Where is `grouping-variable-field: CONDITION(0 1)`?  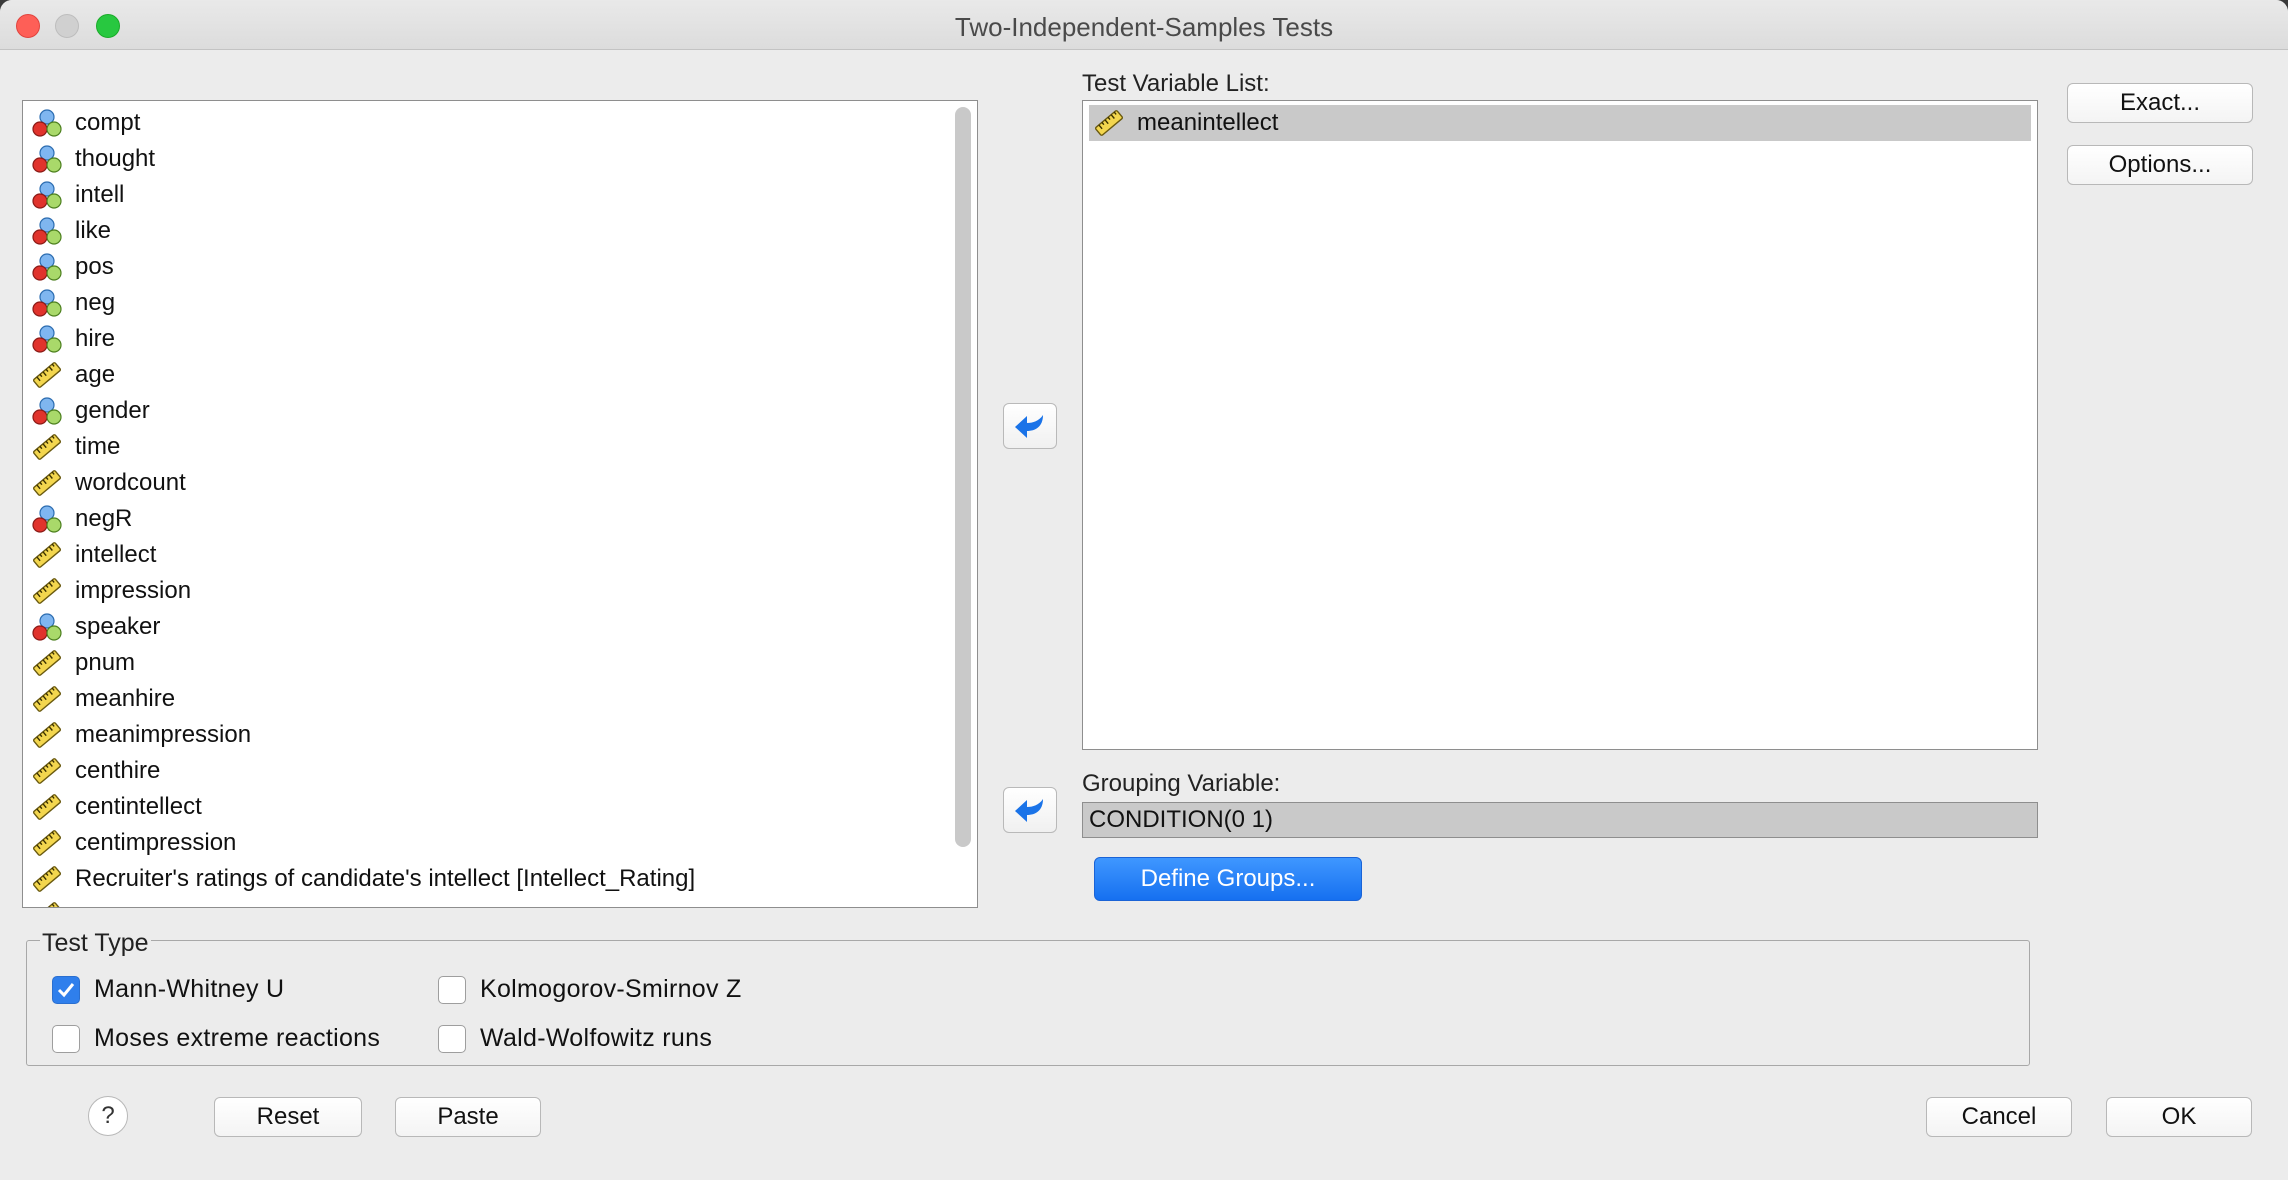 grouping-variable-field: CONDITION(0 1) is located at coordinates (1560, 820).